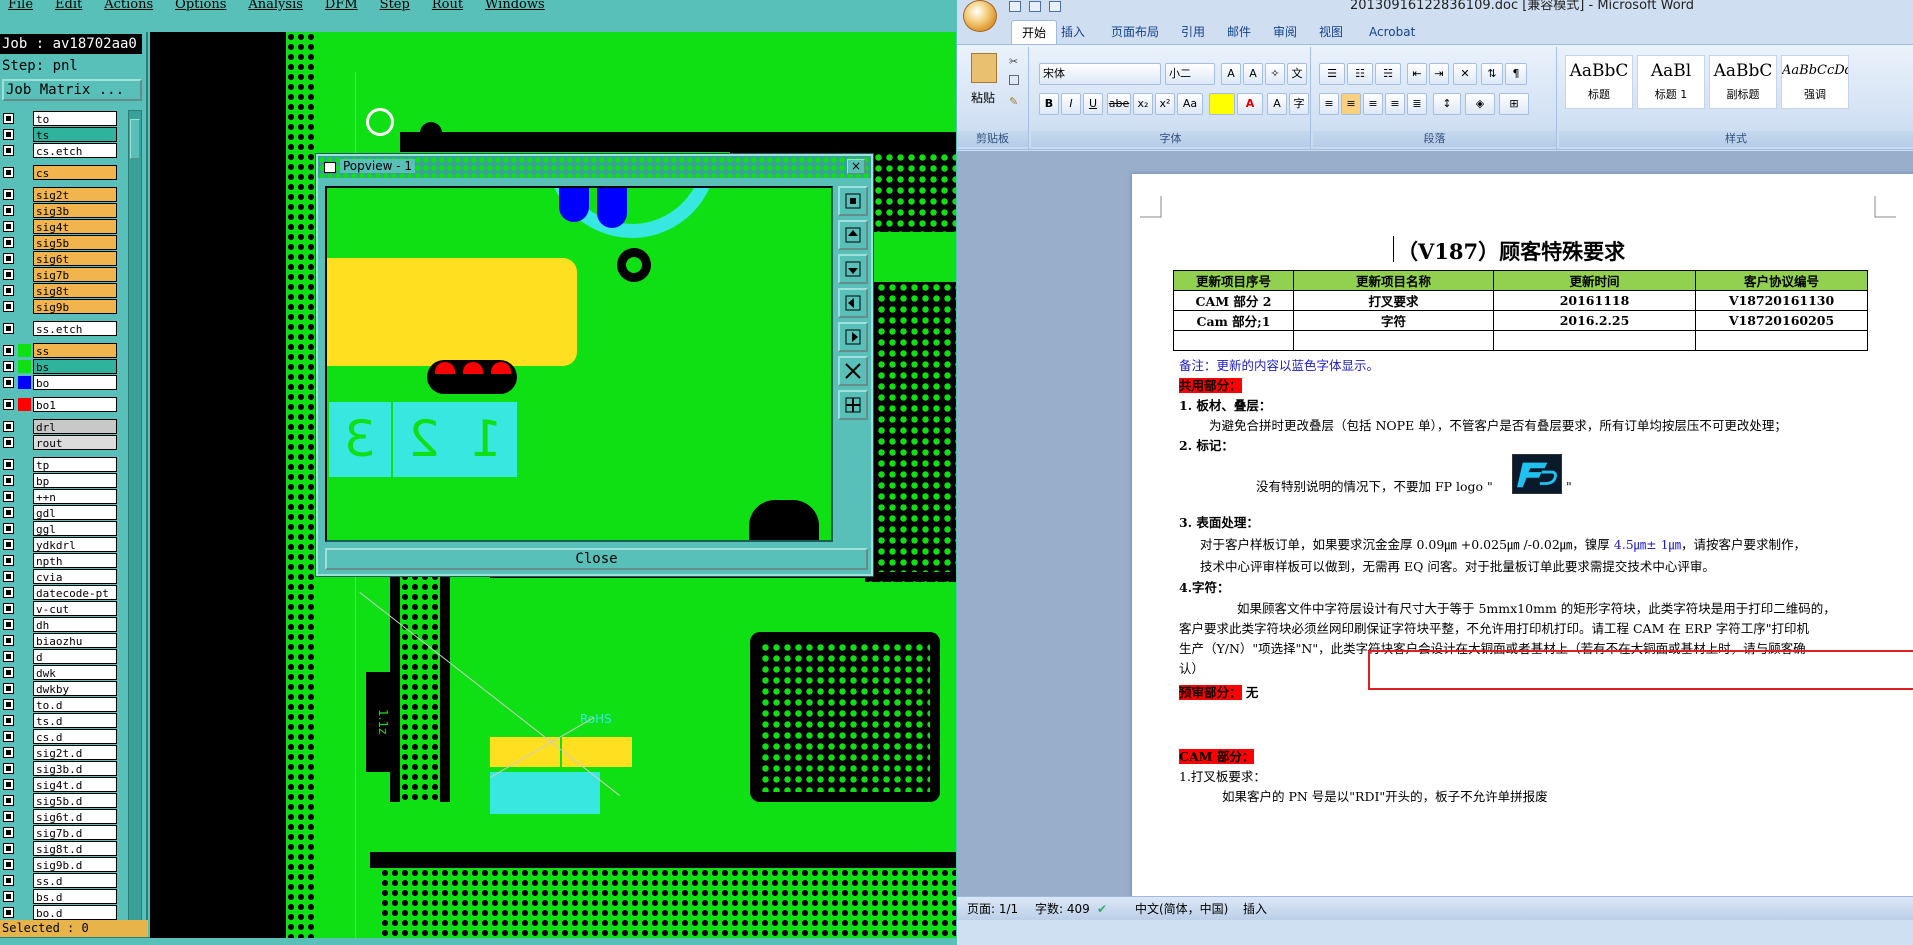 Image resolution: width=1913 pixels, height=945 pixels. What do you see at coordinates (75, 442) in the screenshot?
I see `layer-name: rout` at bounding box center [75, 442].